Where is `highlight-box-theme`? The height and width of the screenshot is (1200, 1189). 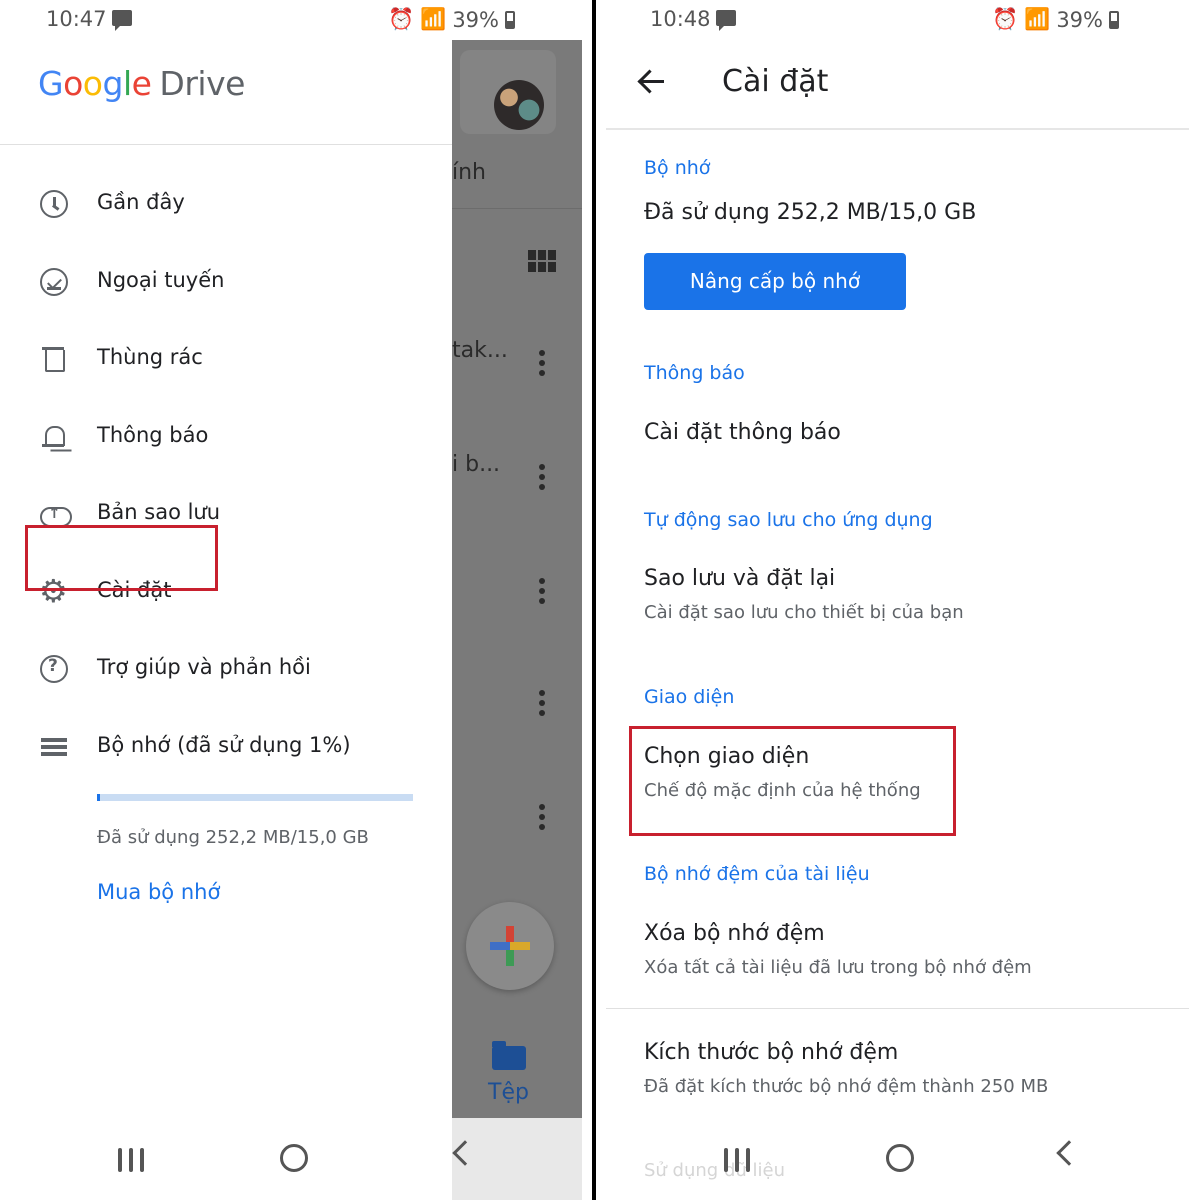
highlight-box-theme is located at coordinates (792, 781).